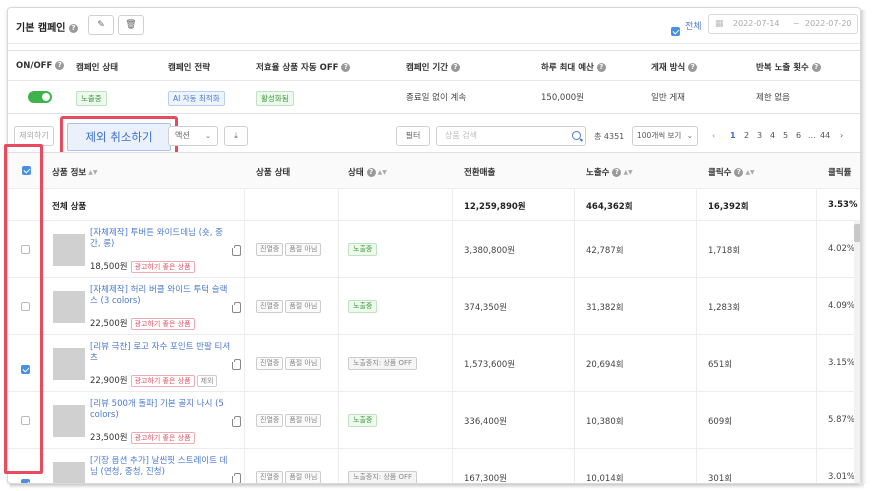  I want to click on col-status: 상태 ? ▲▼, so click(367, 172).